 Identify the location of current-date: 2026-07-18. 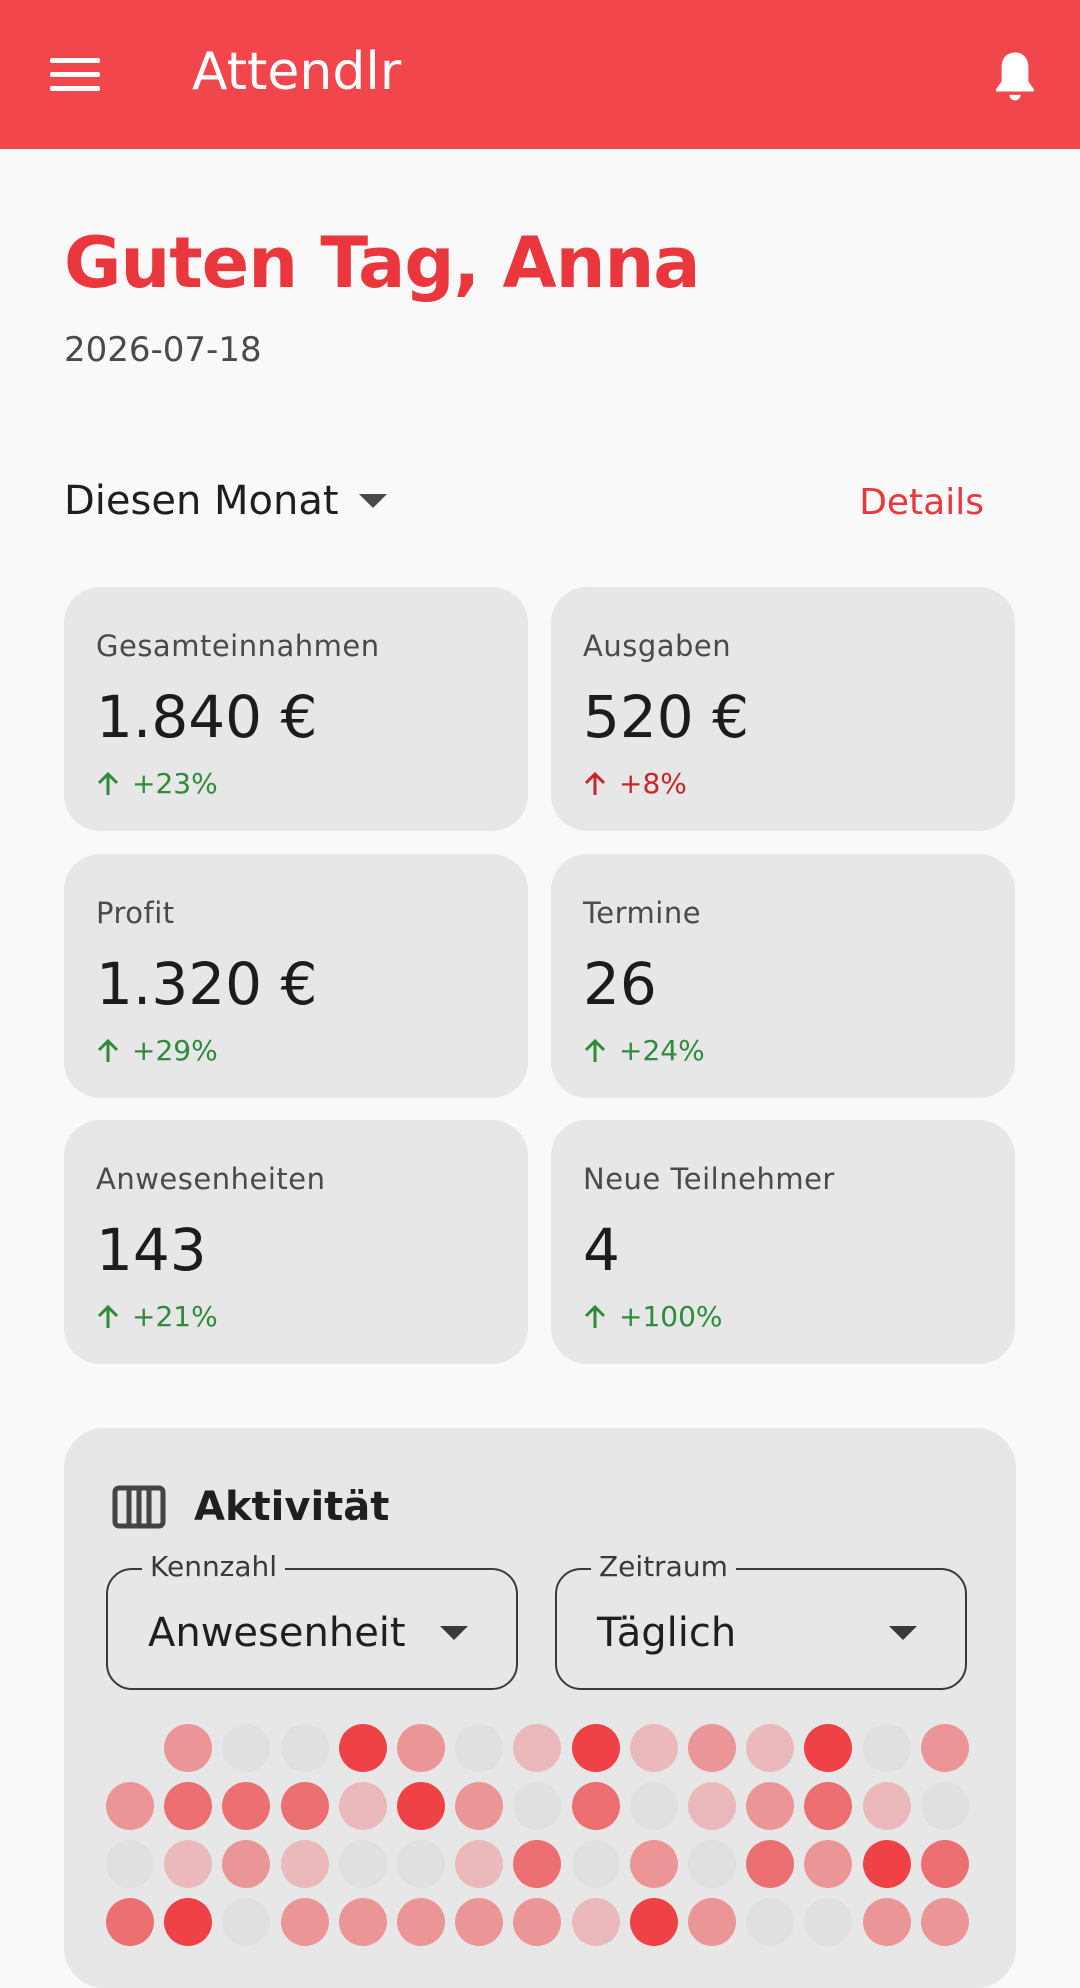
(163, 350).